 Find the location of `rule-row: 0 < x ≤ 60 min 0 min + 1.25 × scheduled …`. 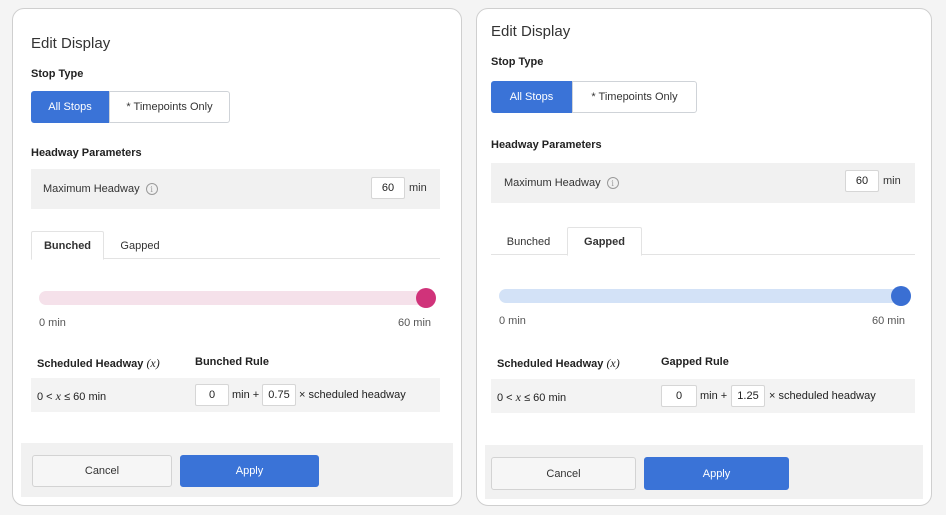

rule-row: 0 < x ≤ 60 min 0 min + 1.25 × scheduled … is located at coordinates (703, 396).